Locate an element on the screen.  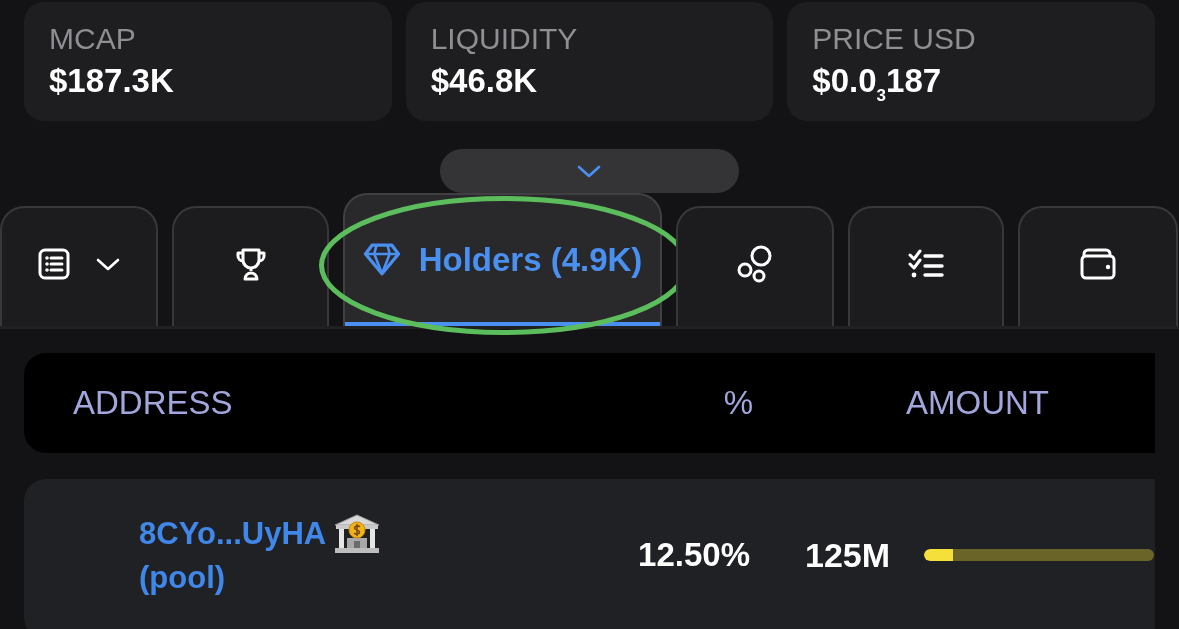
column-header: ADDRESS is located at coordinates (152, 403).